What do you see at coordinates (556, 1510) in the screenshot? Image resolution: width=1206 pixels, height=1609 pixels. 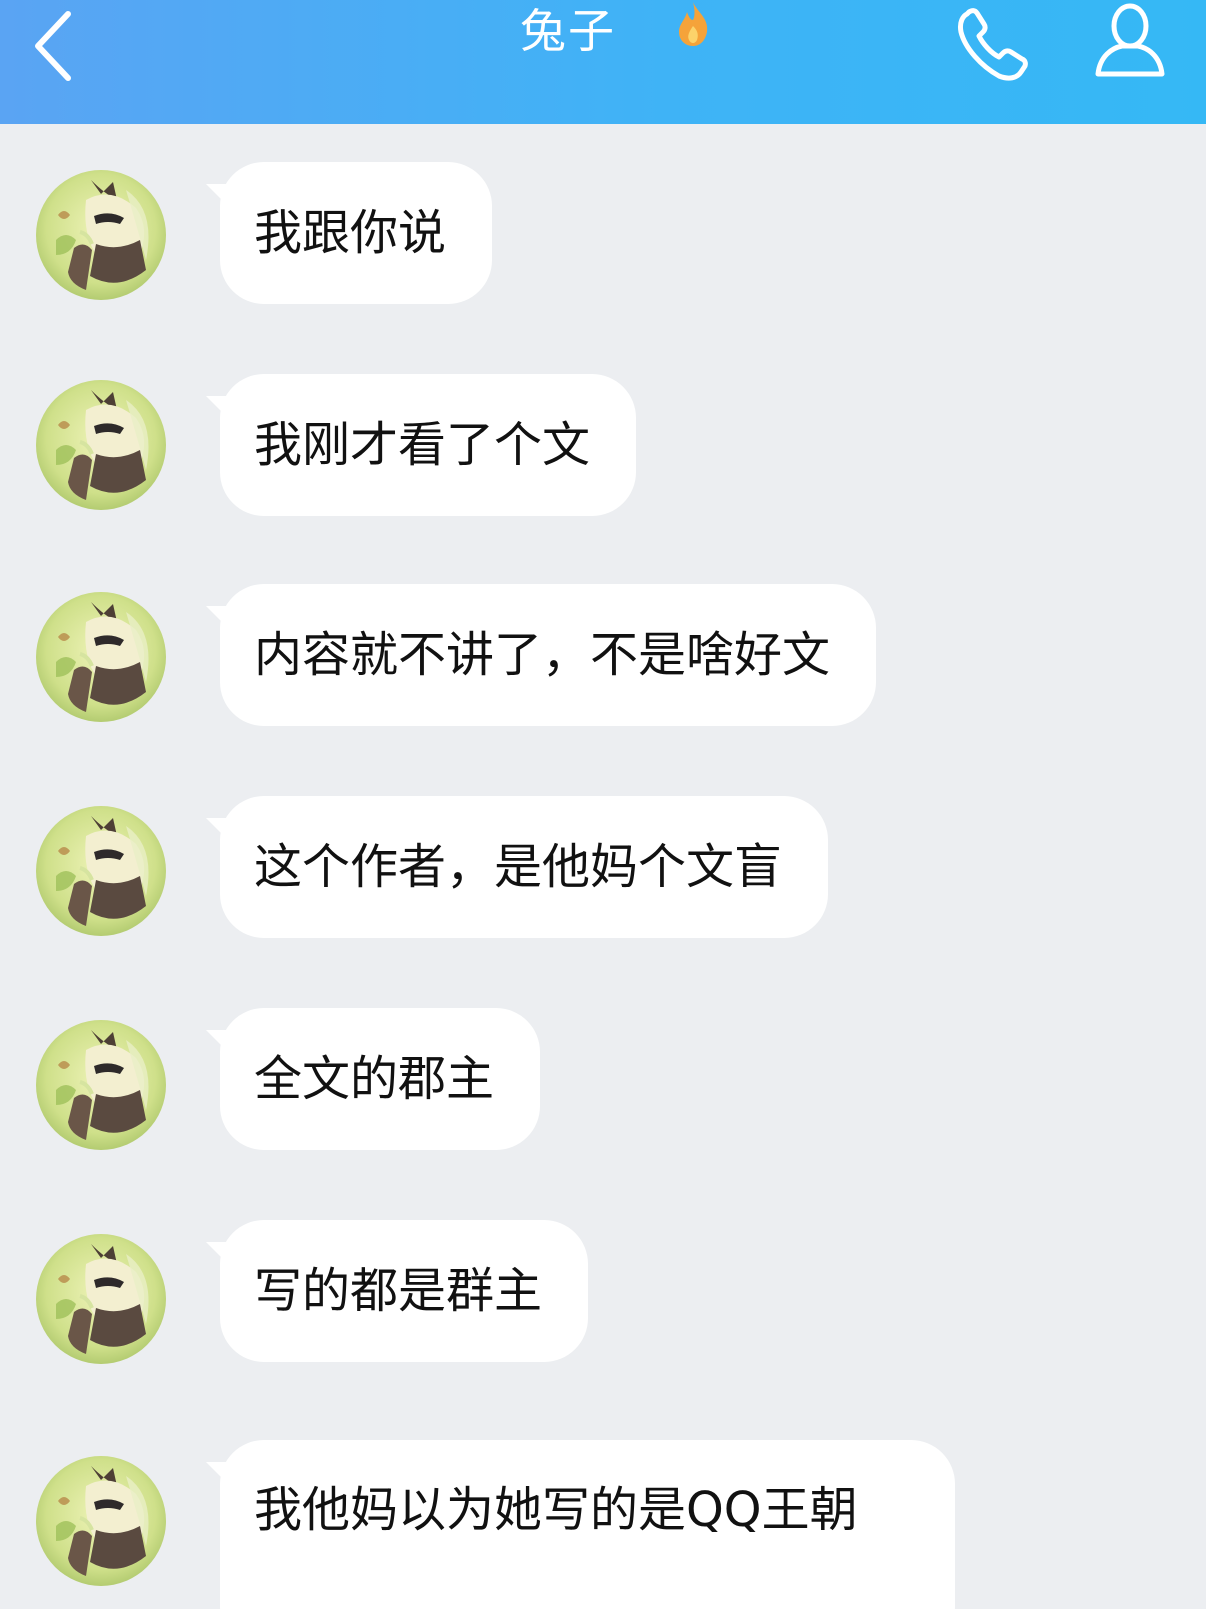 I see `message-text: 我他妈以为她写的是QQ王朝` at bounding box center [556, 1510].